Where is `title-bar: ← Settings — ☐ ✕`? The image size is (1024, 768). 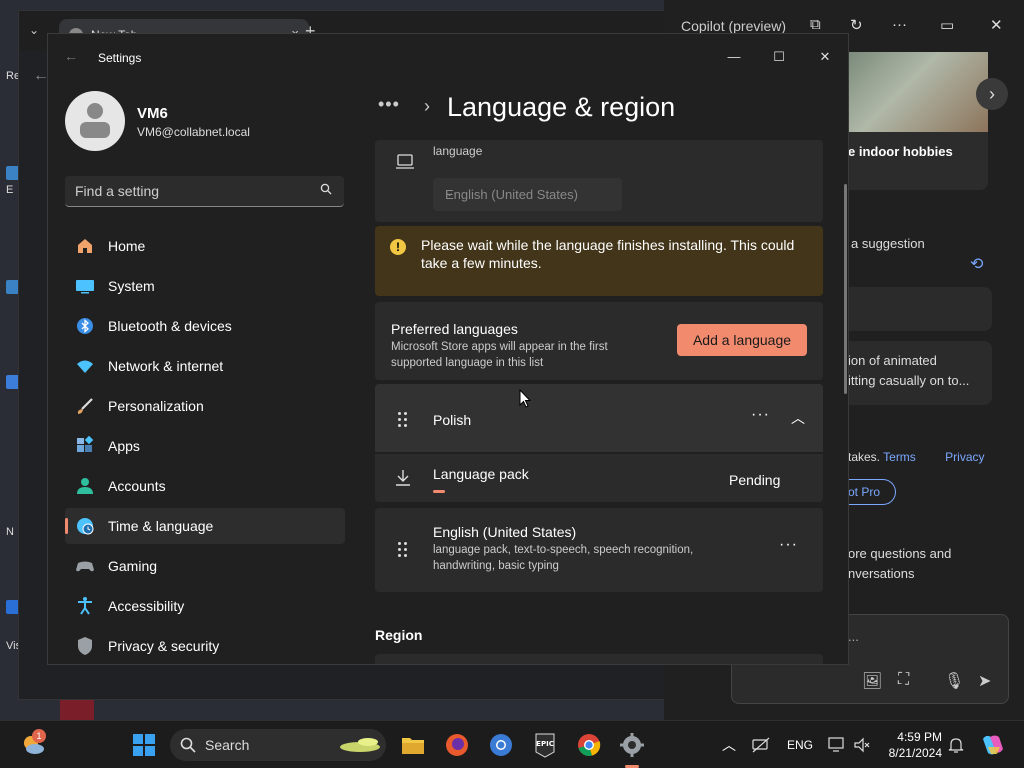
title-bar: ← Settings — ☐ ✕ is located at coordinates (448, 58).